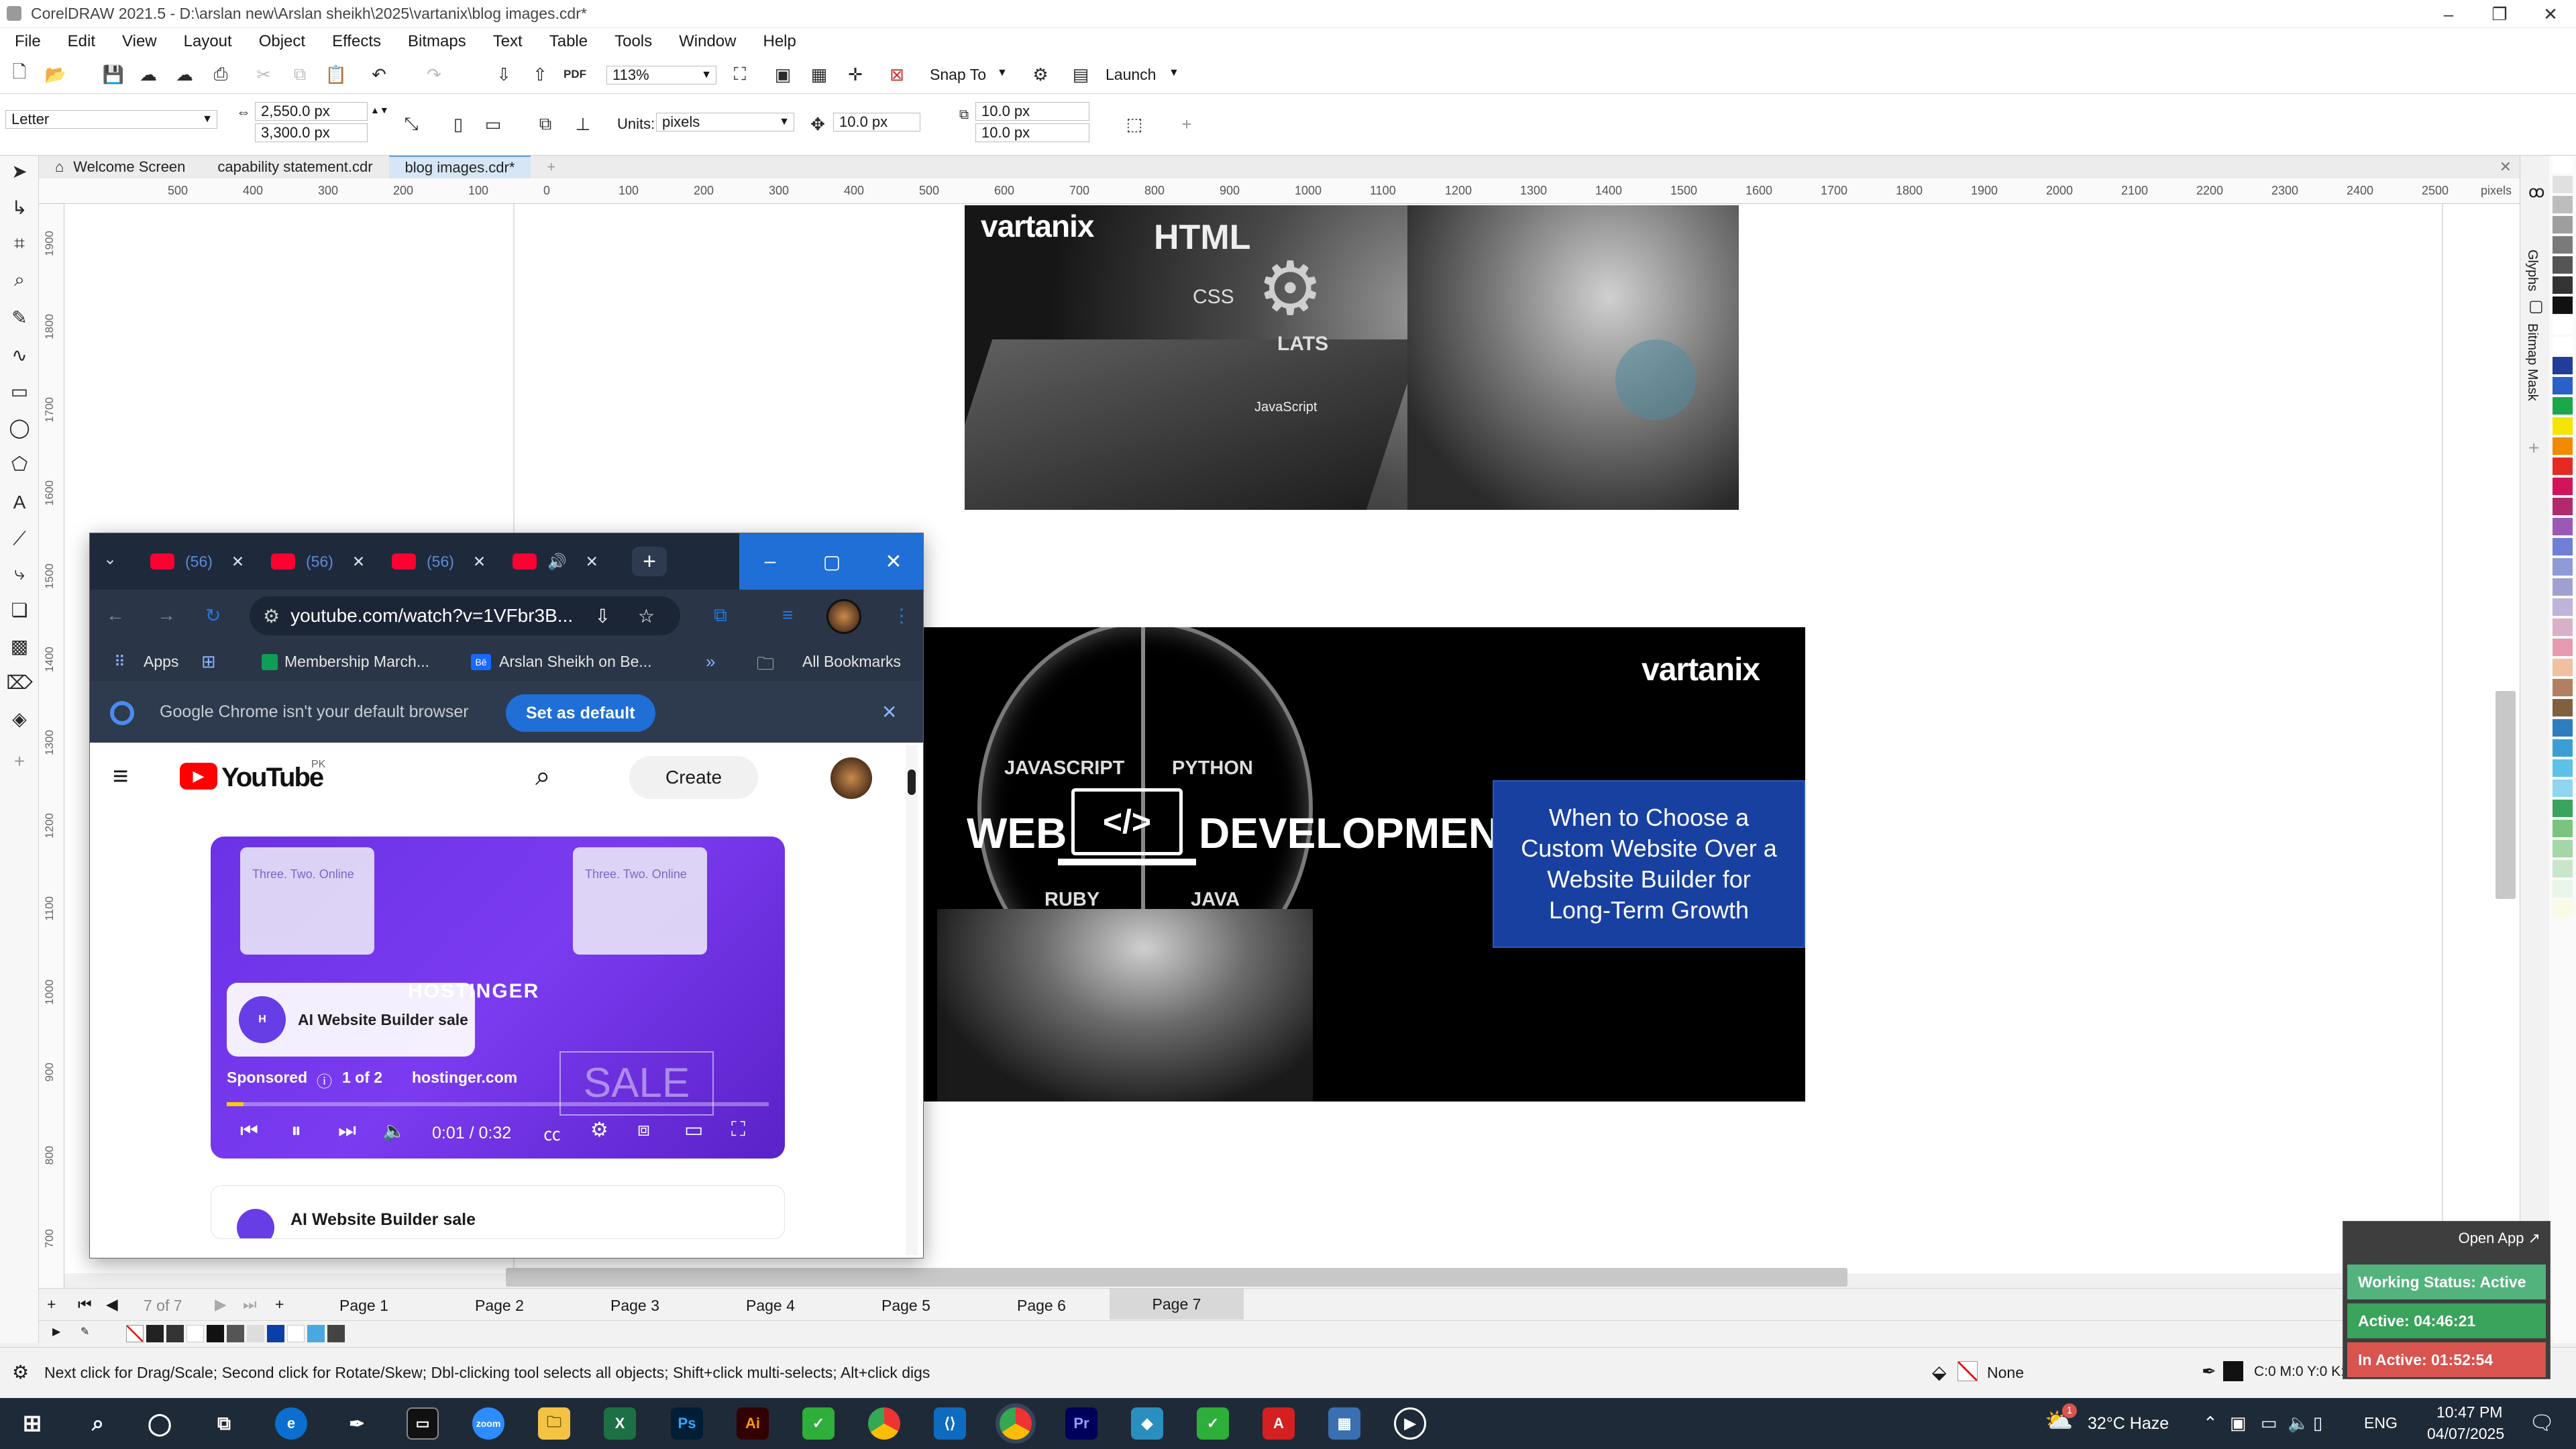 The height and width of the screenshot is (1449, 2576). I want to click on edge-icon: e, so click(291, 1423).